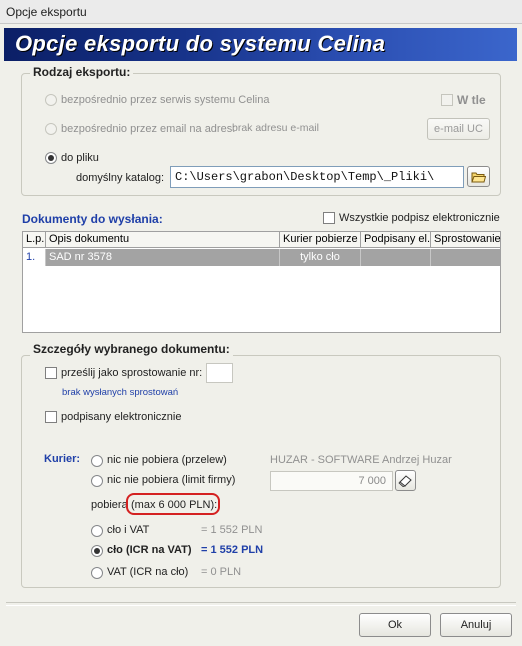 The height and width of the screenshot is (646, 522). Describe the element at coordinates (261, 604) in the screenshot. I see `footer-separator` at that location.